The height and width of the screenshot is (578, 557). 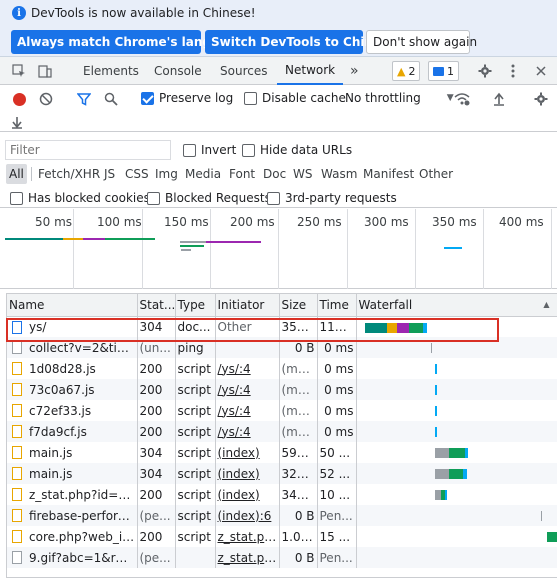 What do you see at coordinates (273, 198) in the screenshot?
I see `third-party-requests-checkbox` at bounding box center [273, 198].